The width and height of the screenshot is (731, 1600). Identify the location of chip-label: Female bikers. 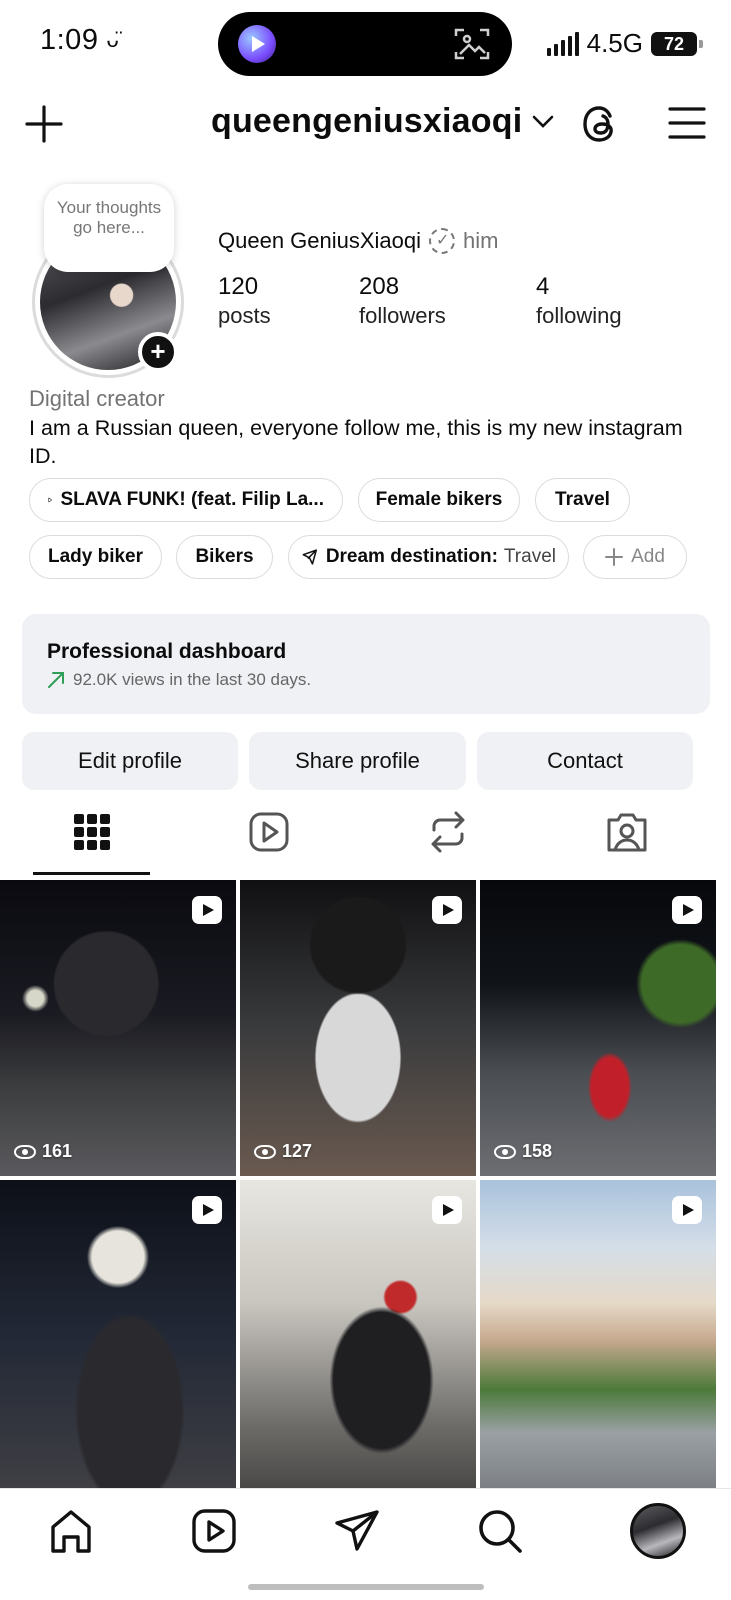
(439, 499).